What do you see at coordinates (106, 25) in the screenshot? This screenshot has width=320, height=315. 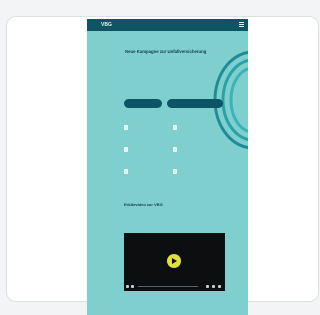 I see `site-logo: VBG` at bounding box center [106, 25].